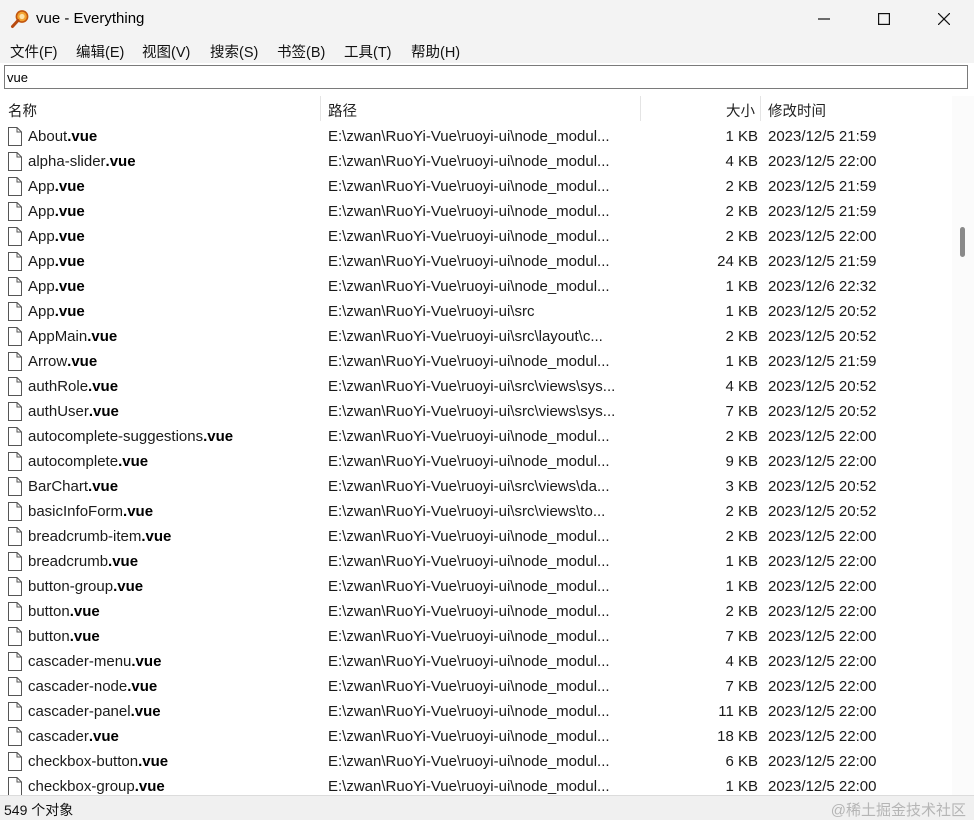 The width and height of the screenshot is (974, 820). What do you see at coordinates (173, 511) in the screenshot?
I see `file-name: basicInfoForm.vue` at bounding box center [173, 511].